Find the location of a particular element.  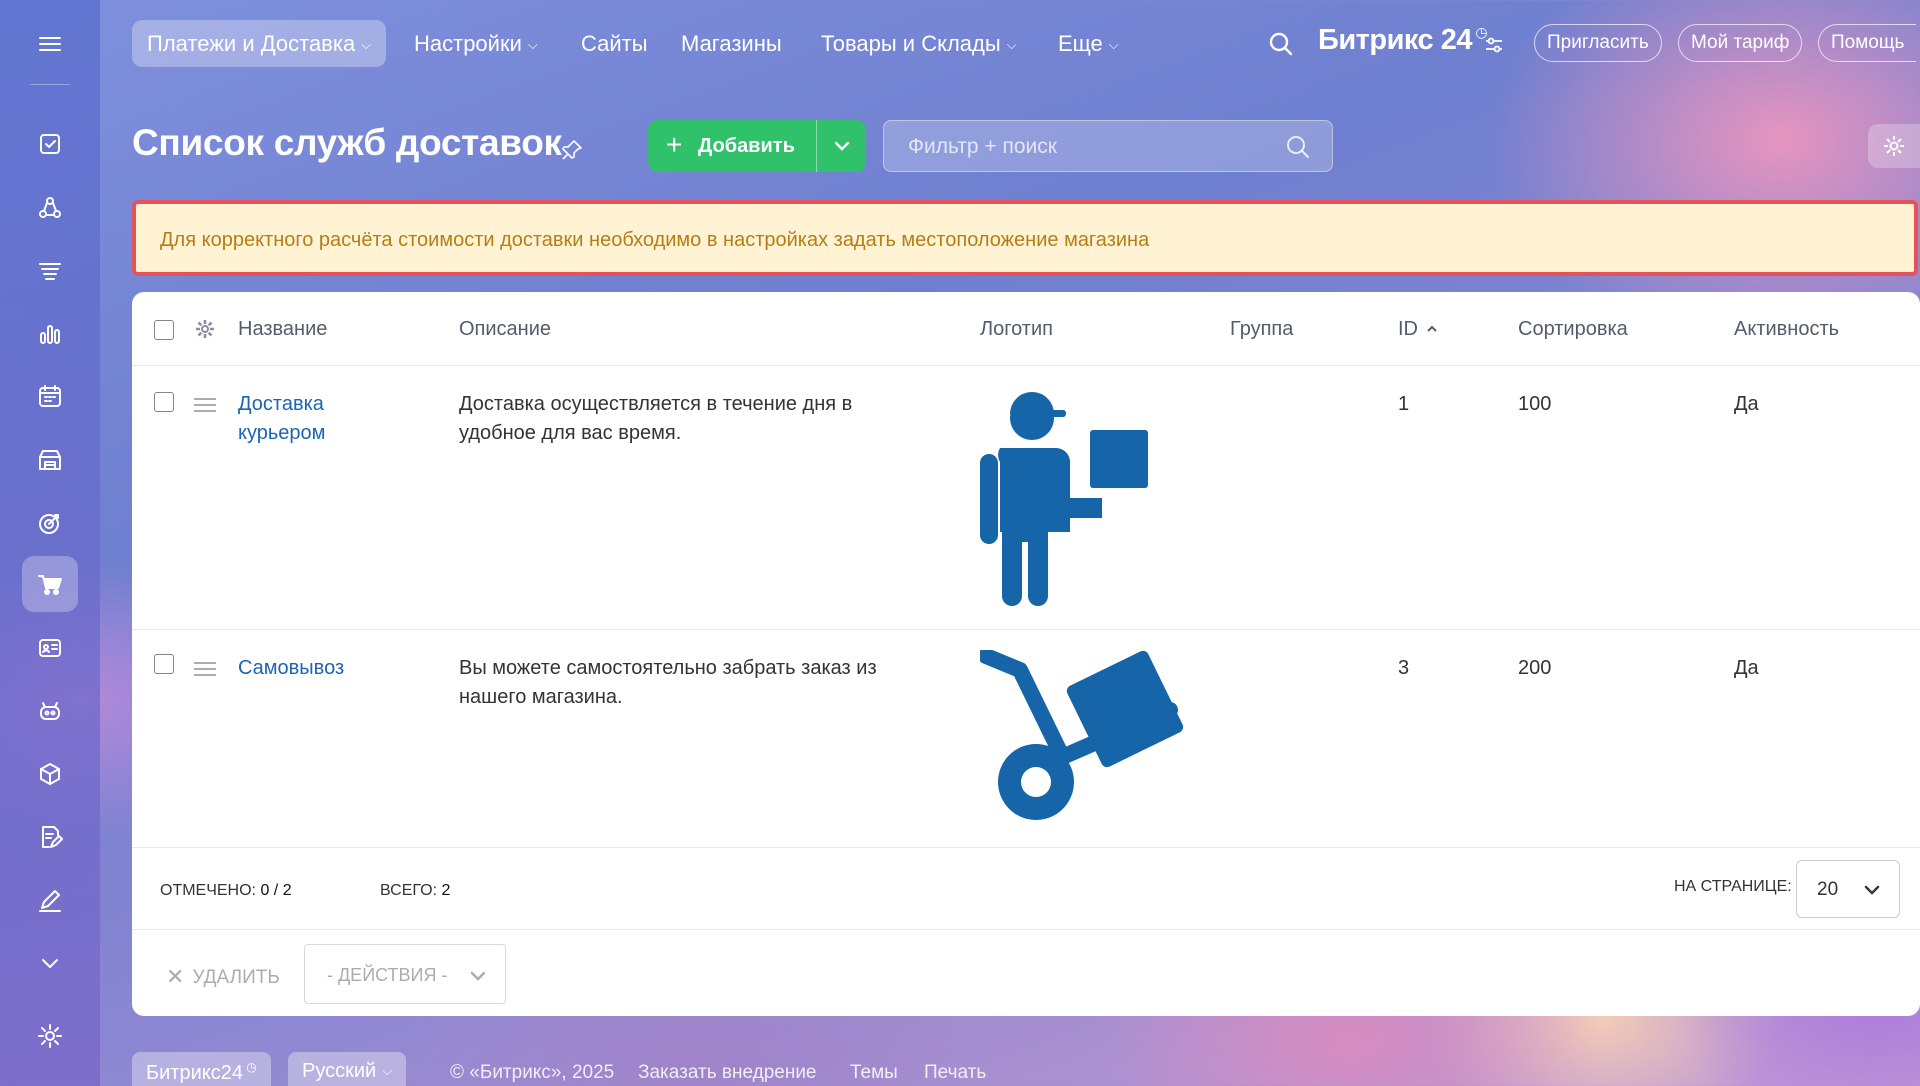

crm-icon is located at coordinates (50, 208).